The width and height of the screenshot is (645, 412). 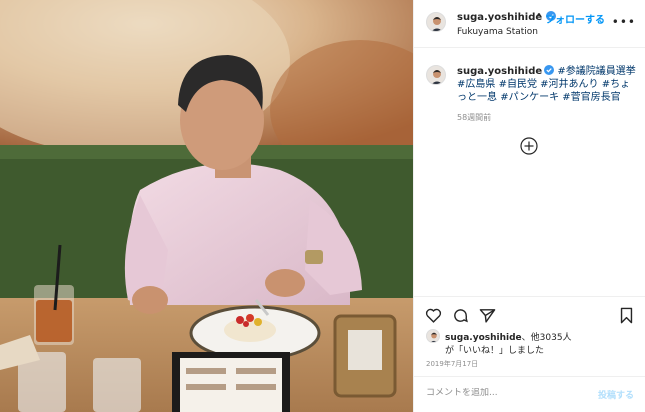 What do you see at coordinates (529, 97) in the screenshot?
I see `hashtag-link: #パンケーキ` at bounding box center [529, 97].